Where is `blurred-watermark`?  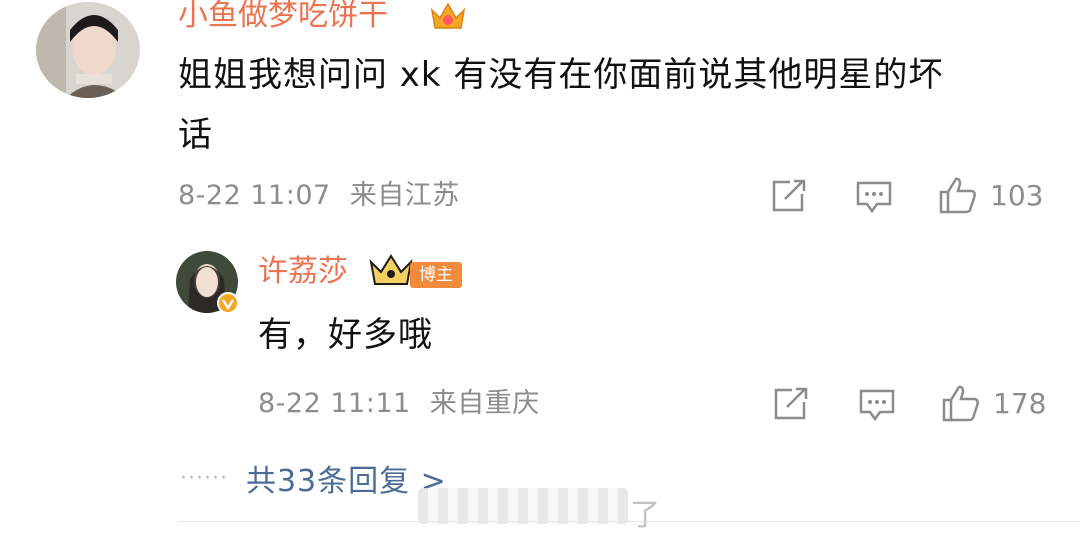 blurred-watermark is located at coordinates (523, 506).